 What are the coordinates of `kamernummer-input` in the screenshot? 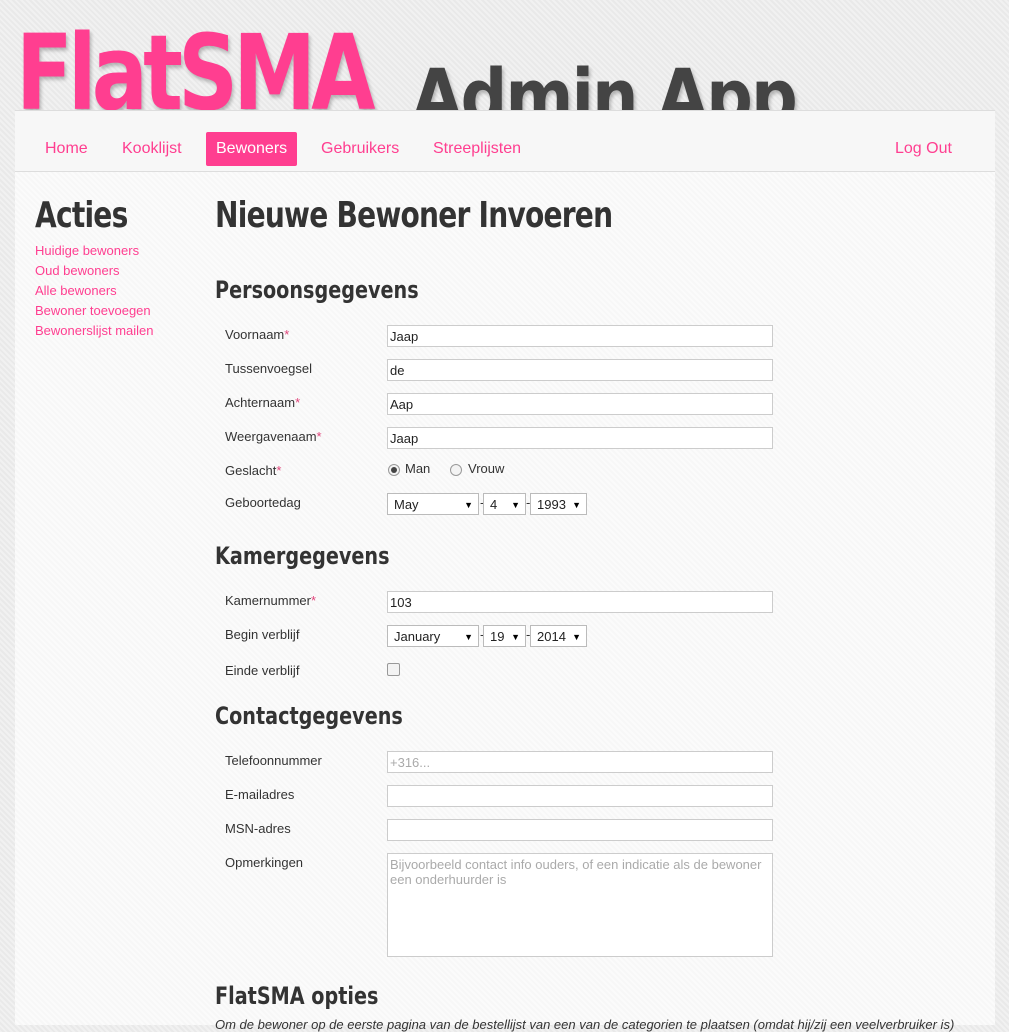 It's located at (580, 602).